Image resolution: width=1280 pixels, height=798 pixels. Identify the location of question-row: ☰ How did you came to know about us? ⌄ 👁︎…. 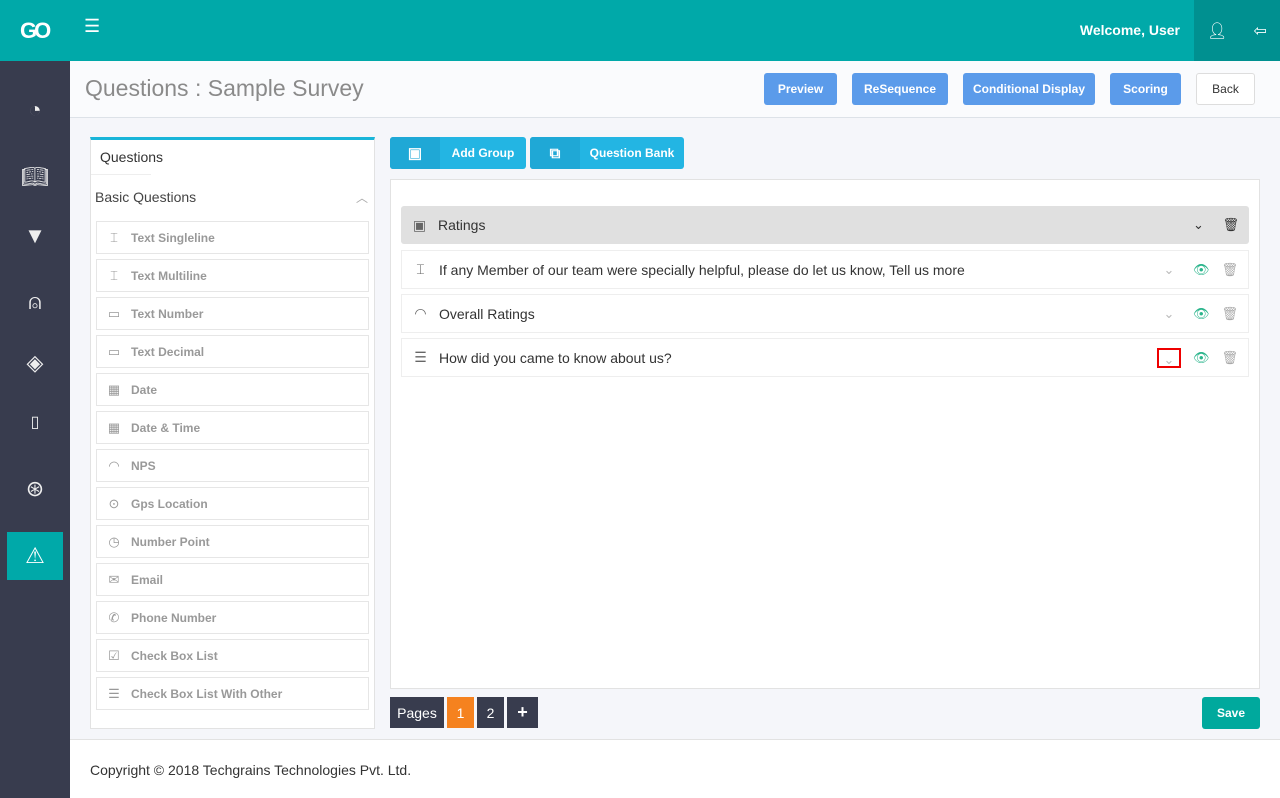
(825, 357).